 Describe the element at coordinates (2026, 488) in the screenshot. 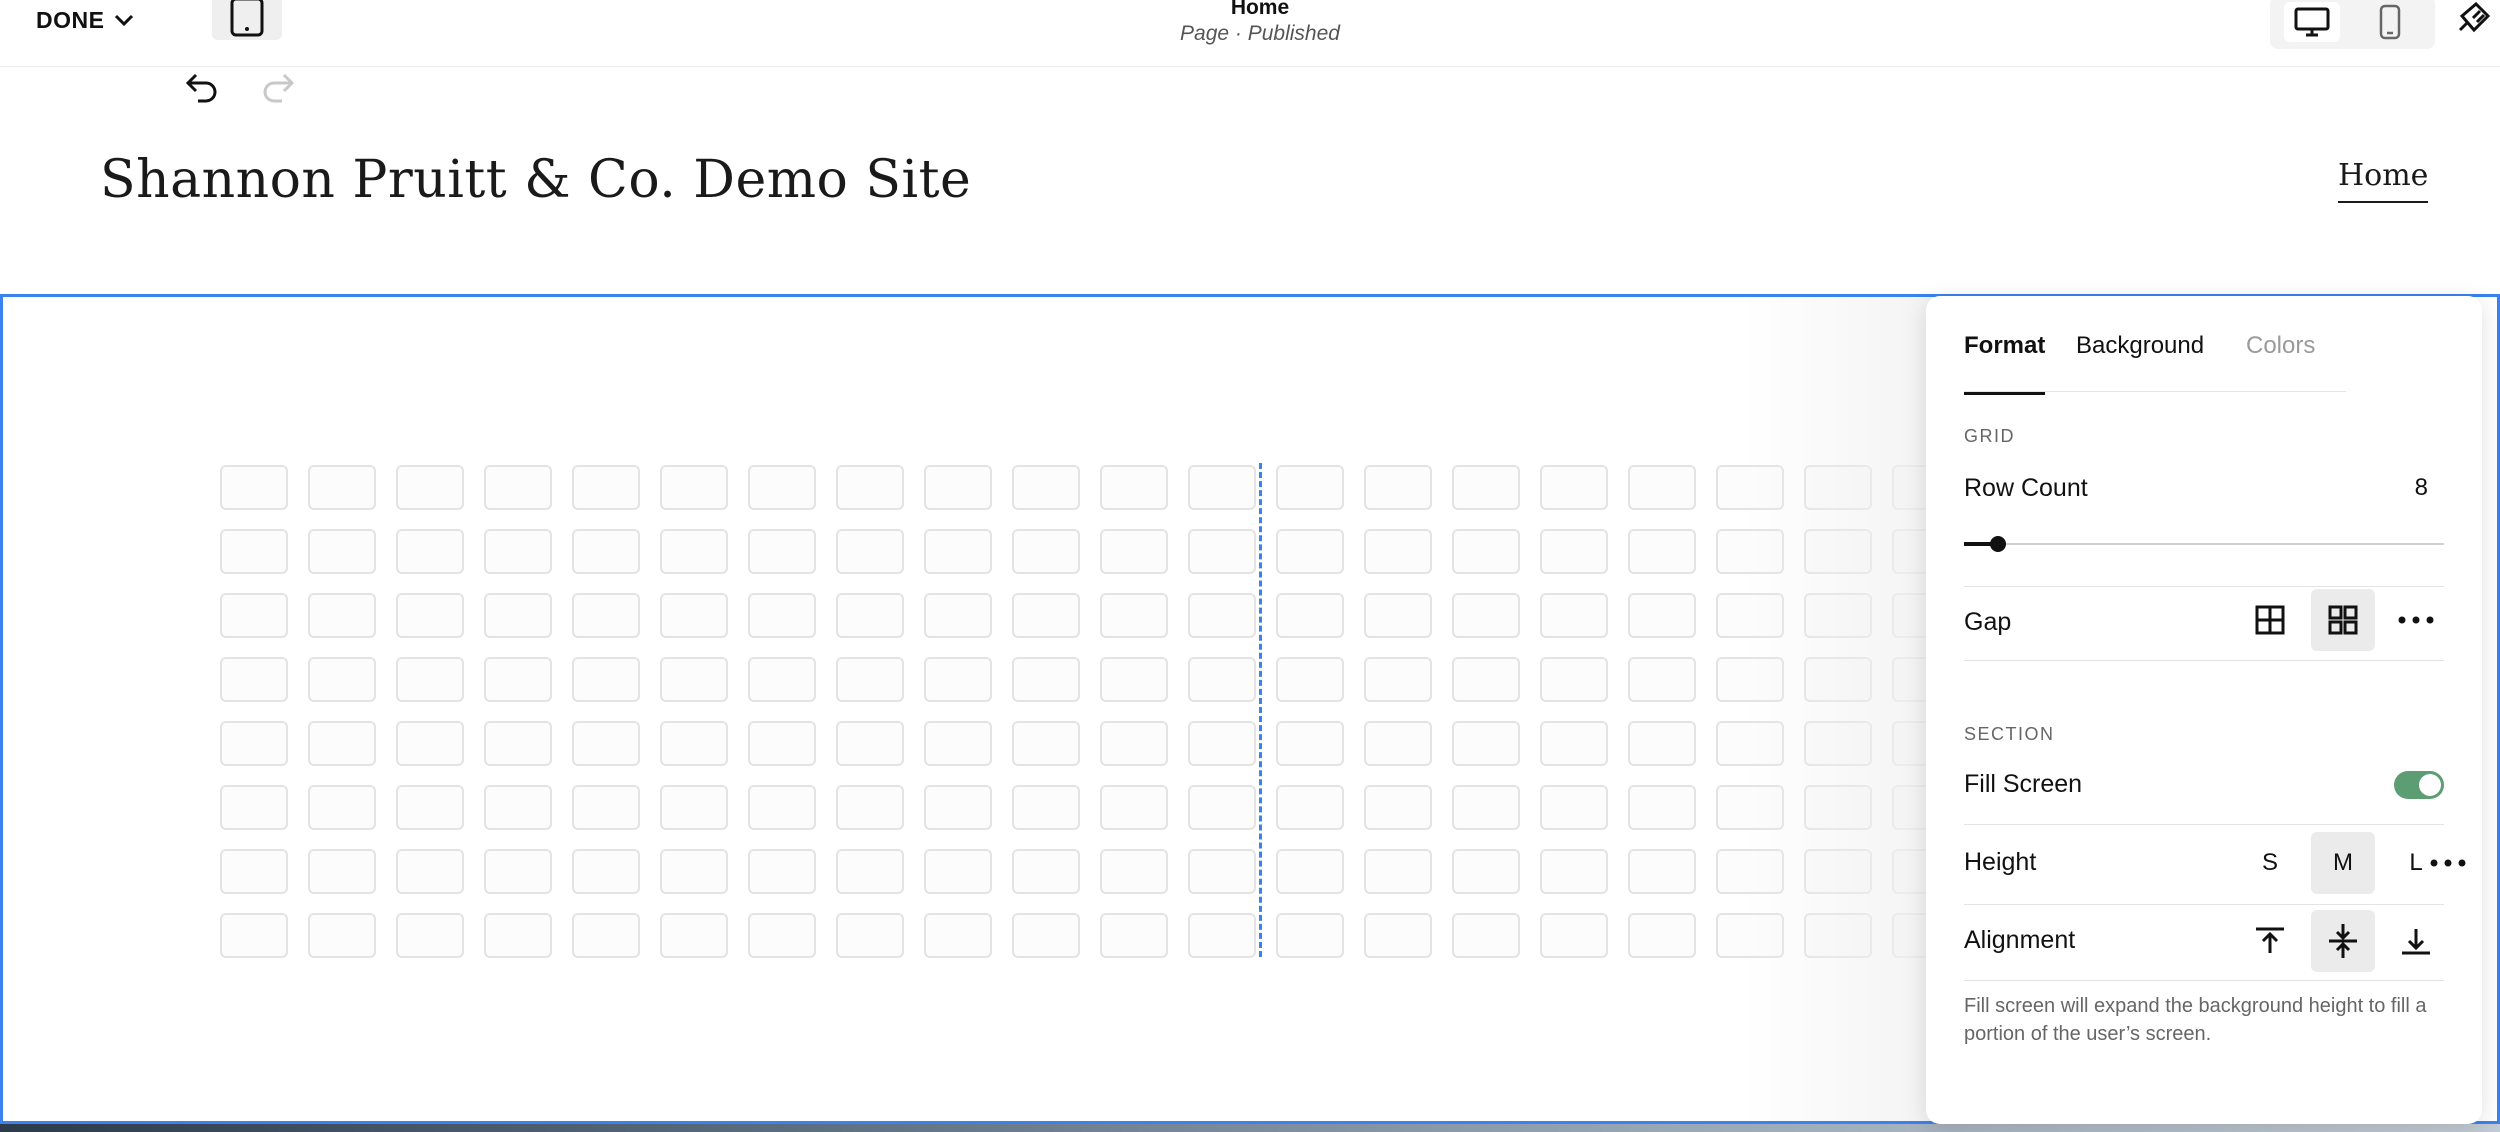

I see `row-count-label: Row Count` at that location.